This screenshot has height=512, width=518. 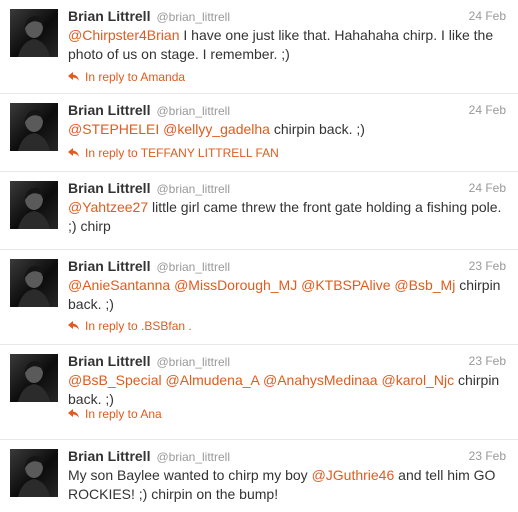 What do you see at coordinates (317, 129) in the screenshot?
I see `tweet-text-segment: chirpin back. ;)` at bounding box center [317, 129].